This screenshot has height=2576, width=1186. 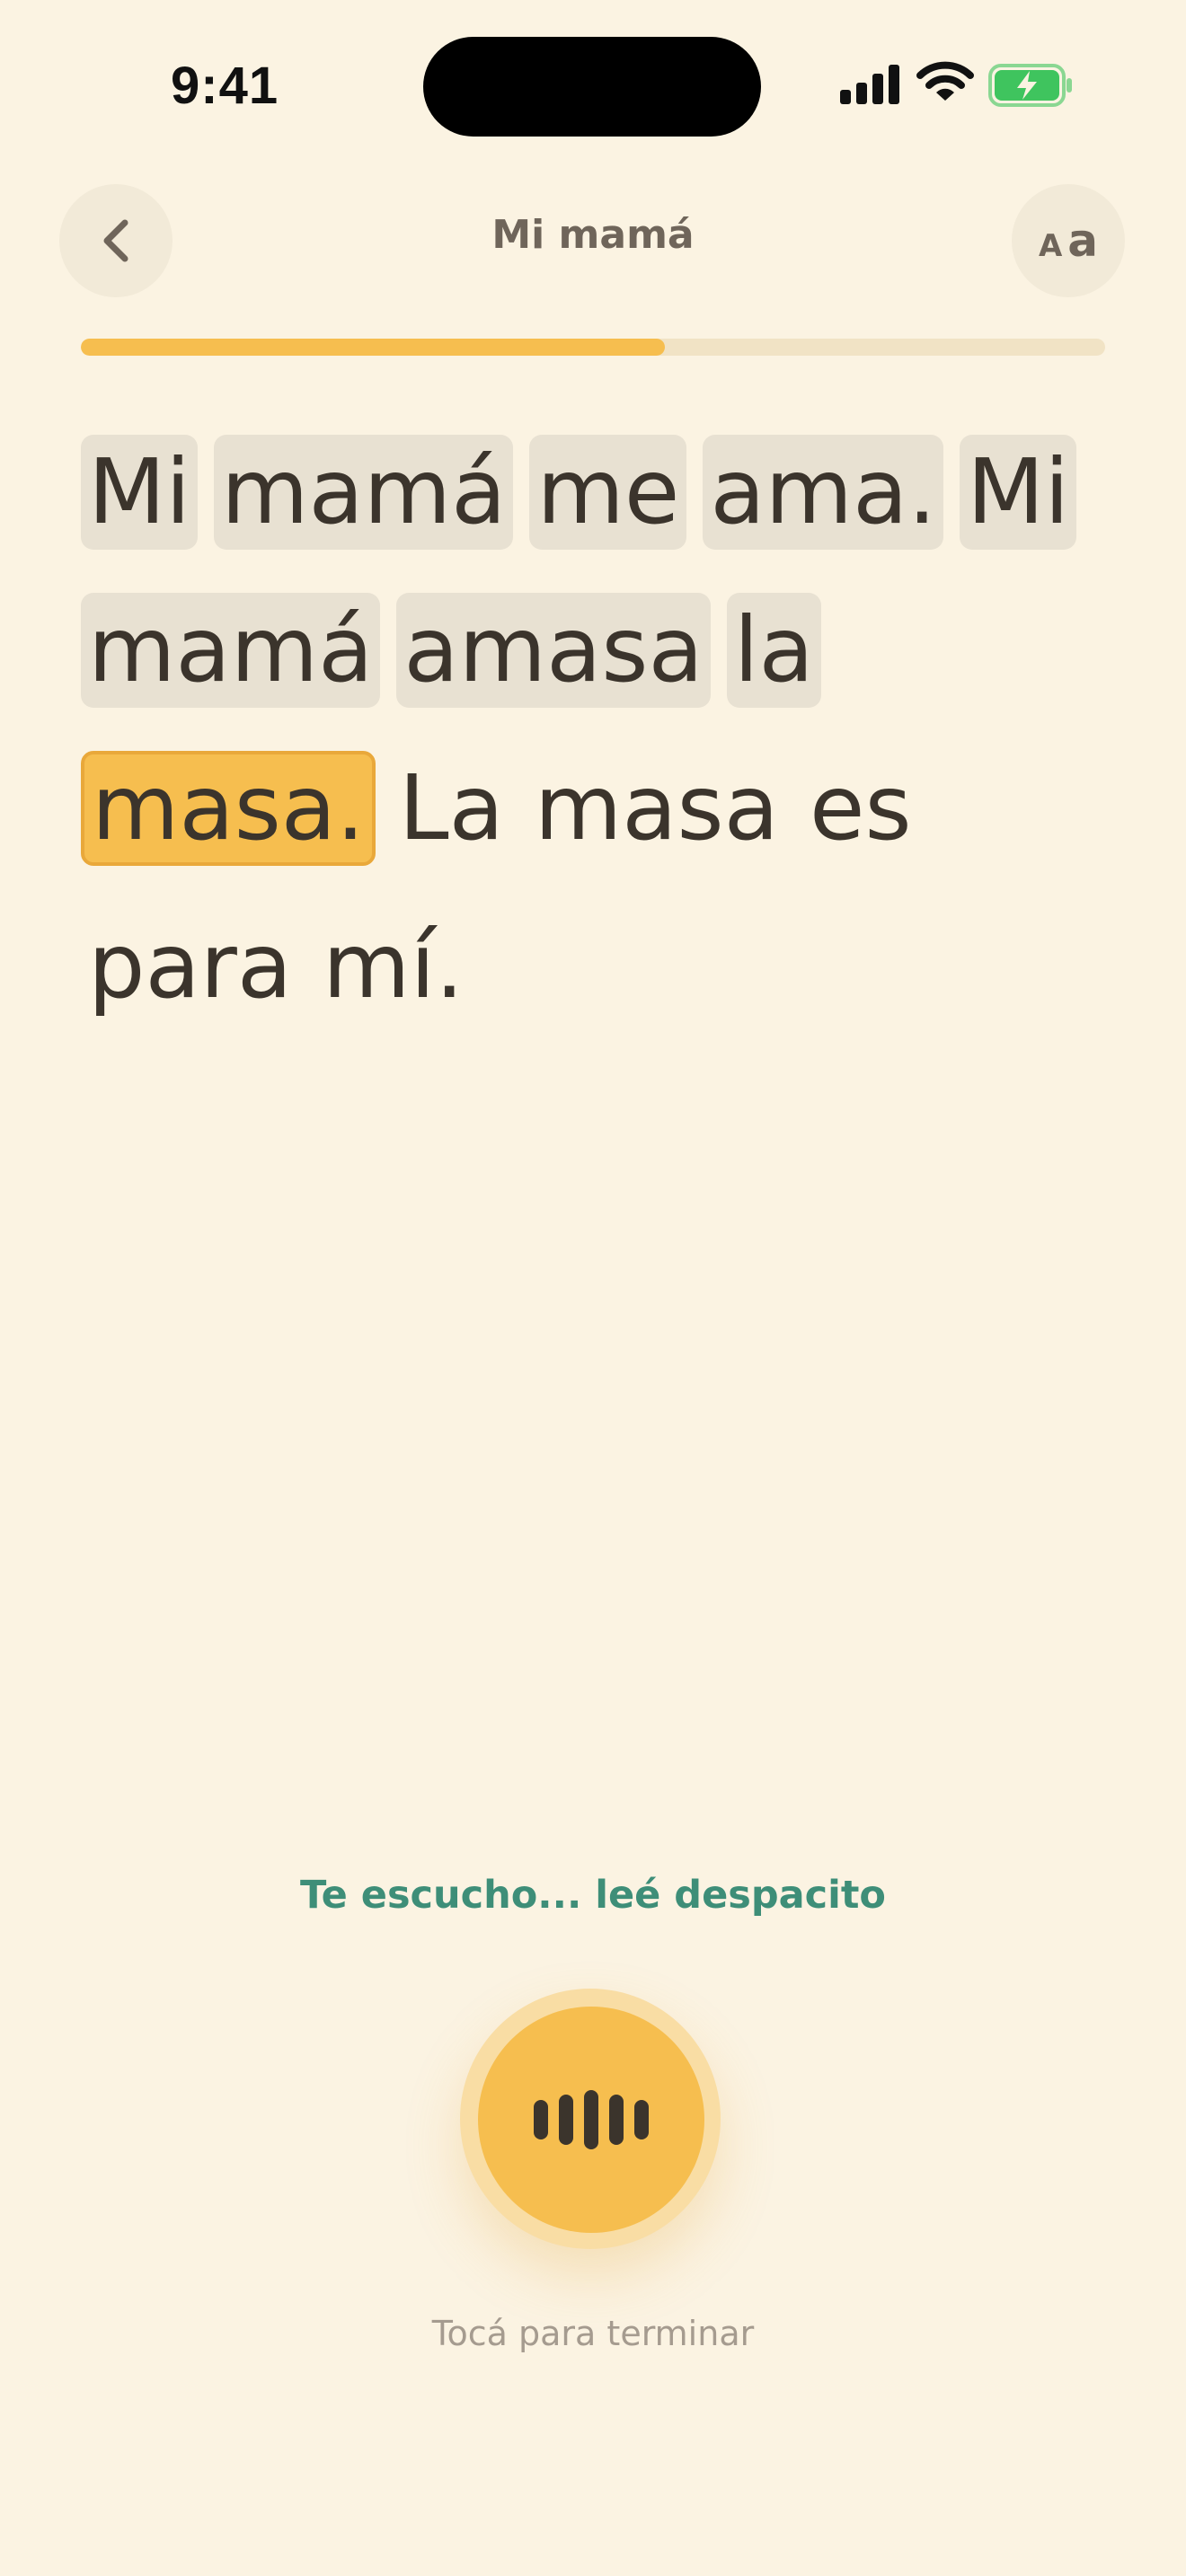 What do you see at coordinates (773, 650) in the screenshot?
I see `reading-word-read: la` at bounding box center [773, 650].